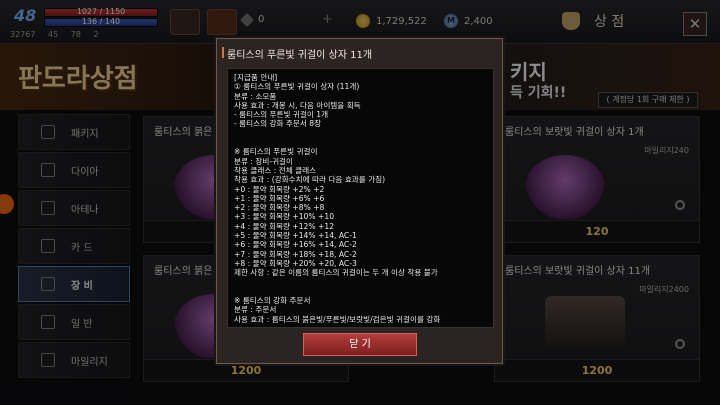 This screenshot has width=720, height=405. What do you see at coordinates (296, 53) in the screenshot?
I see `dialog-title: 룸티스의 푸른빛 귀걸이 상자 11개` at bounding box center [296, 53].